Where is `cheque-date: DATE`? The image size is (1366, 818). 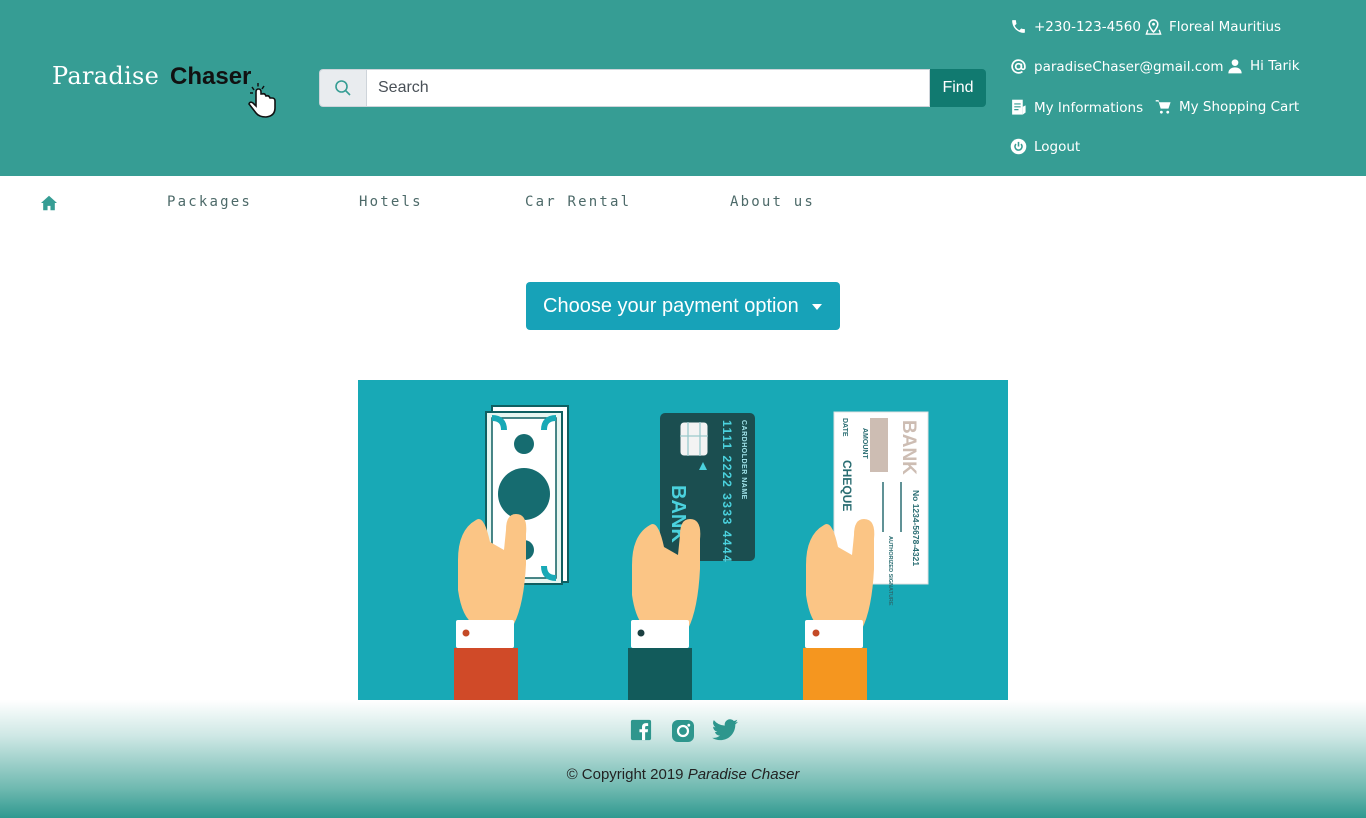 cheque-date: DATE is located at coordinates (844, 427).